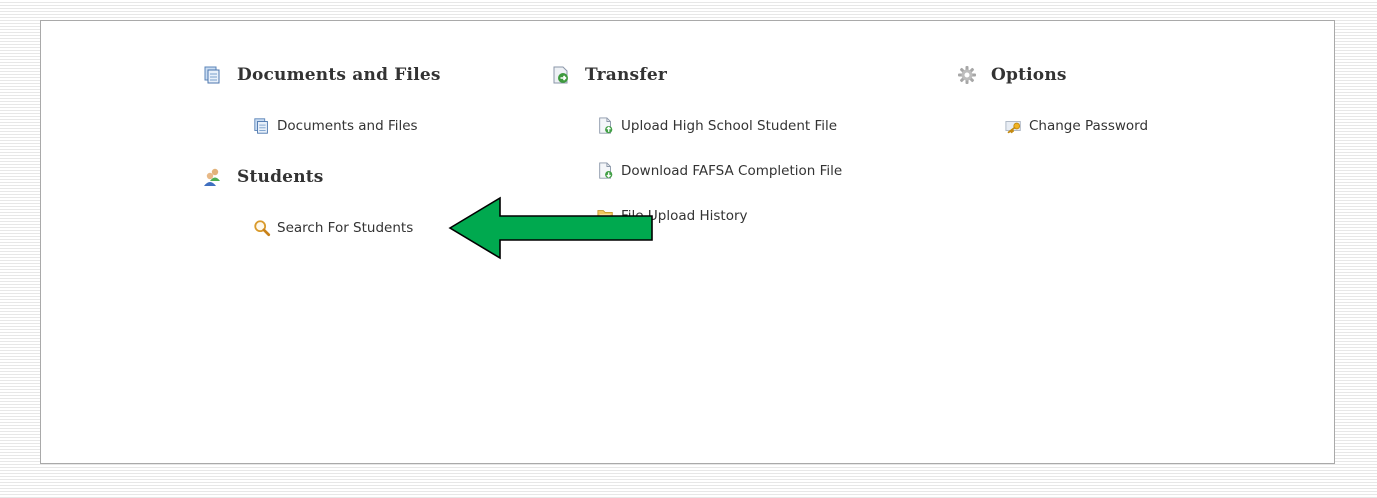 The height and width of the screenshot is (498, 1377). What do you see at coordinates (262, 228) in the screenshot?
I see `magnifier-icon` at bounding box center [262, 228].